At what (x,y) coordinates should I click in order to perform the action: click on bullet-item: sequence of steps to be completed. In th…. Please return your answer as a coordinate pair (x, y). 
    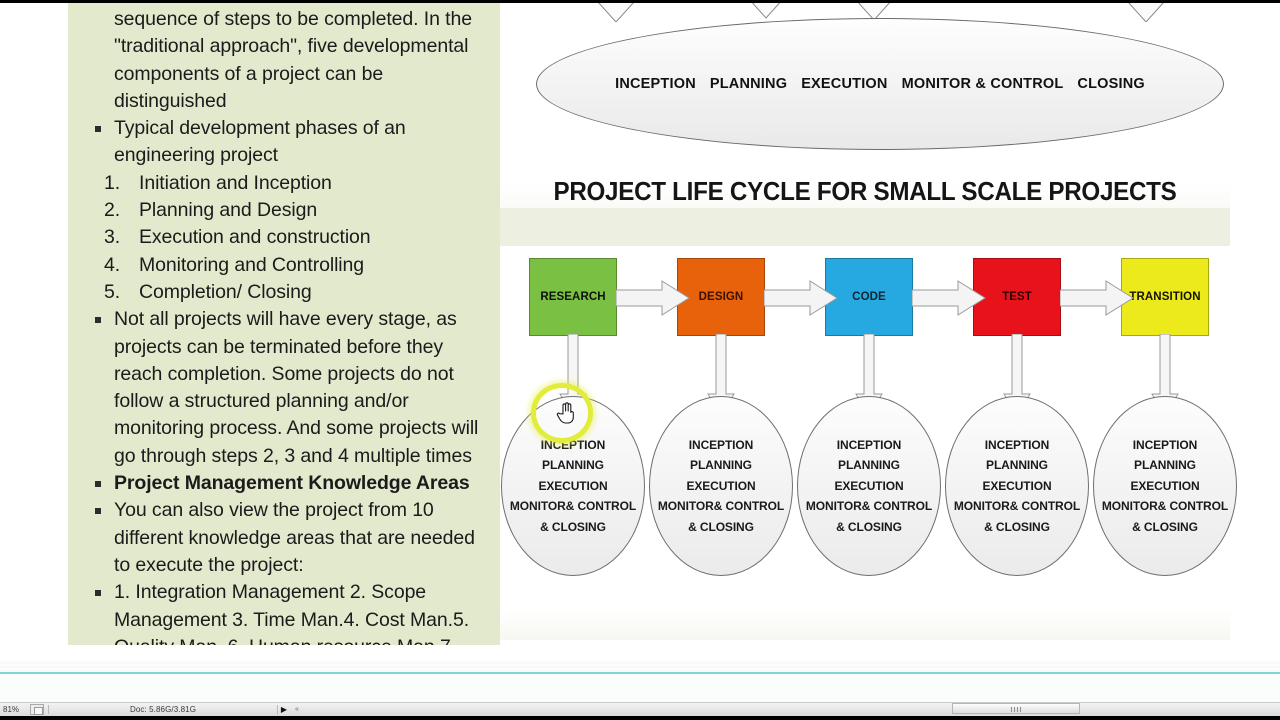
    Looking at the image, I should click on (293, 60).